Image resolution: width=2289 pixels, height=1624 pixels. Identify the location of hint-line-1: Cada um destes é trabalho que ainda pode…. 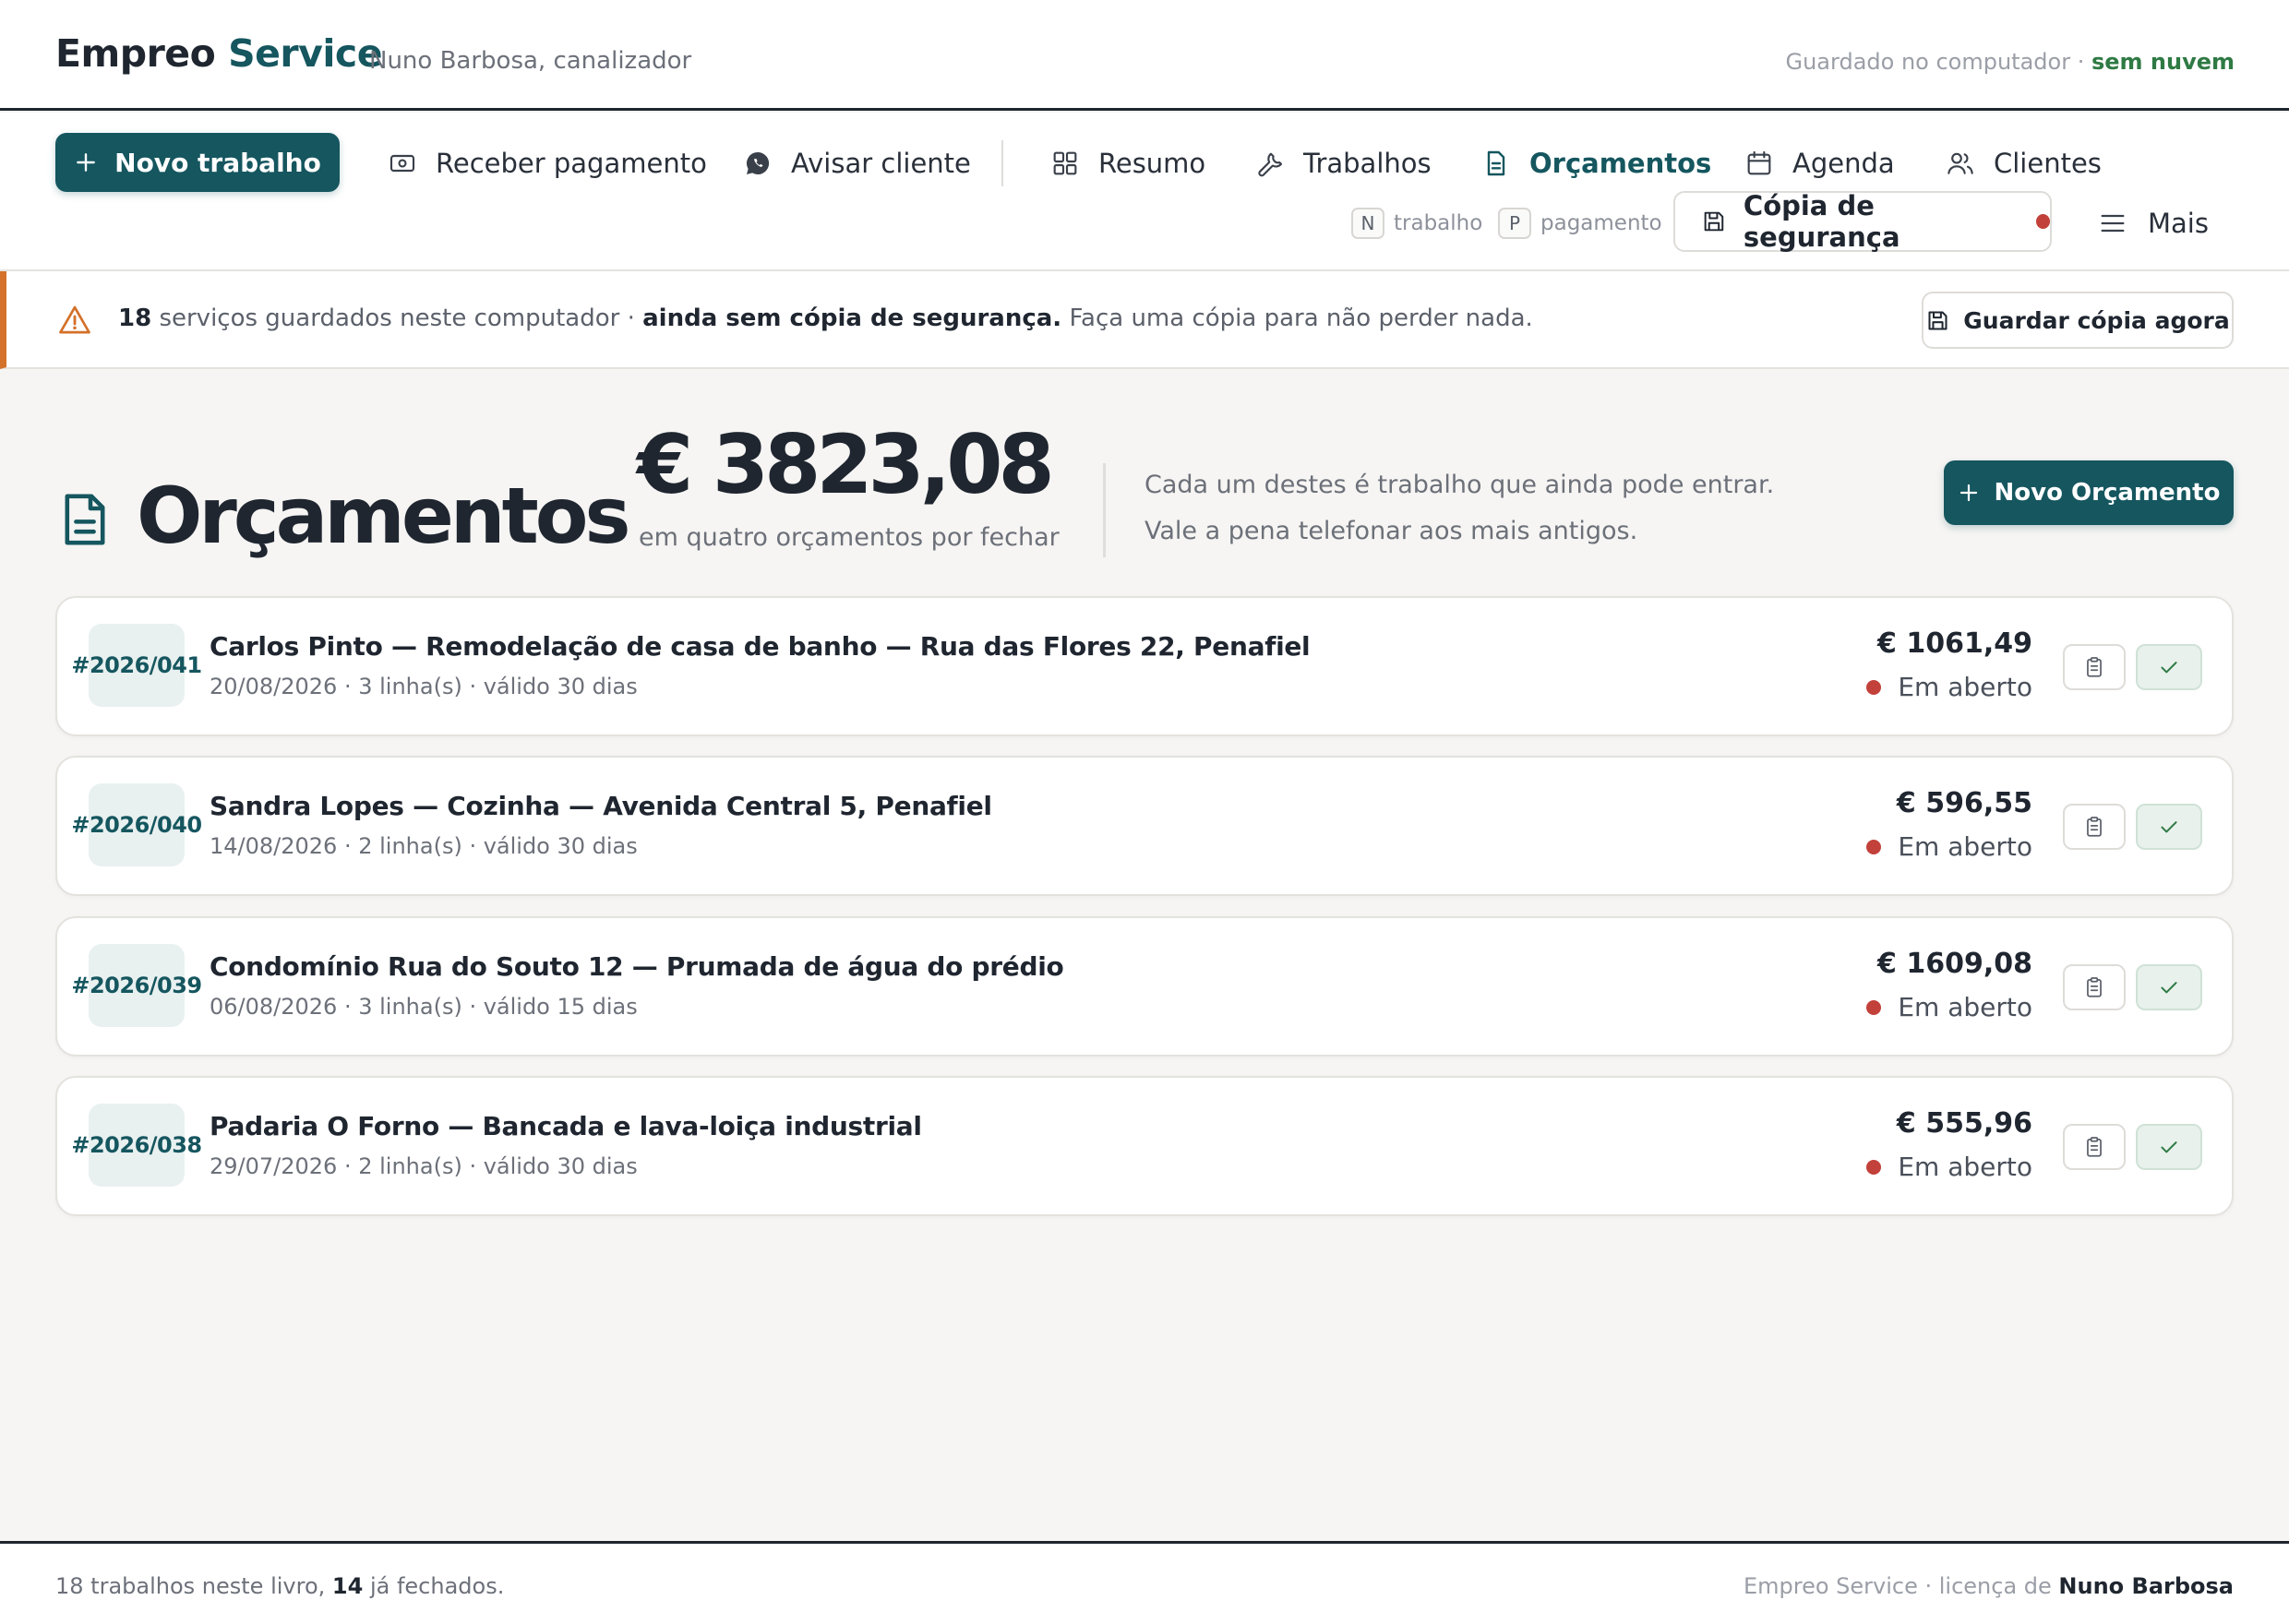
(1459, 485).